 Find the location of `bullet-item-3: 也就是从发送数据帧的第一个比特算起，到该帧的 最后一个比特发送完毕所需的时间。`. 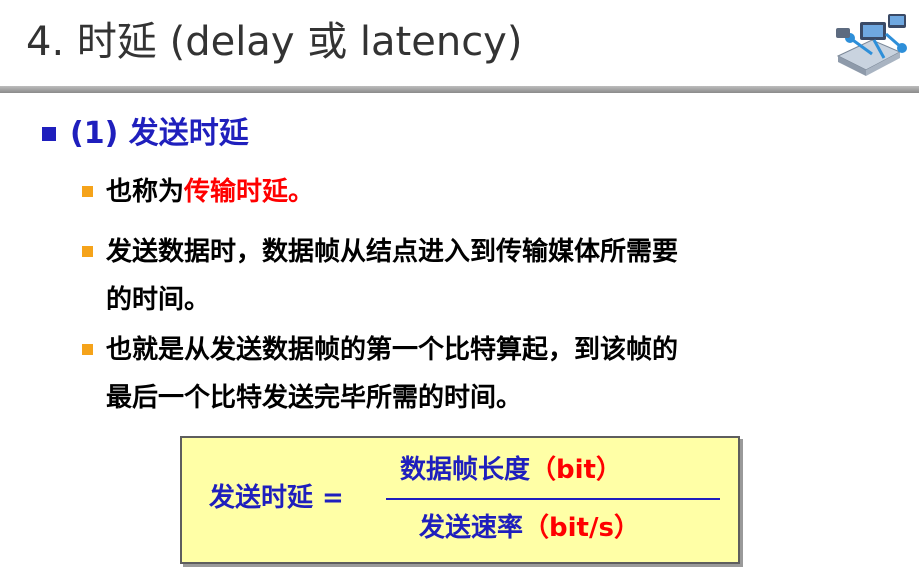

bullet-item-3: 也就是从发送数据帧的第一个比特算起，到该帧的 最后一个比特发送完毕所需的时间。 is located at coordinates (380, 374).